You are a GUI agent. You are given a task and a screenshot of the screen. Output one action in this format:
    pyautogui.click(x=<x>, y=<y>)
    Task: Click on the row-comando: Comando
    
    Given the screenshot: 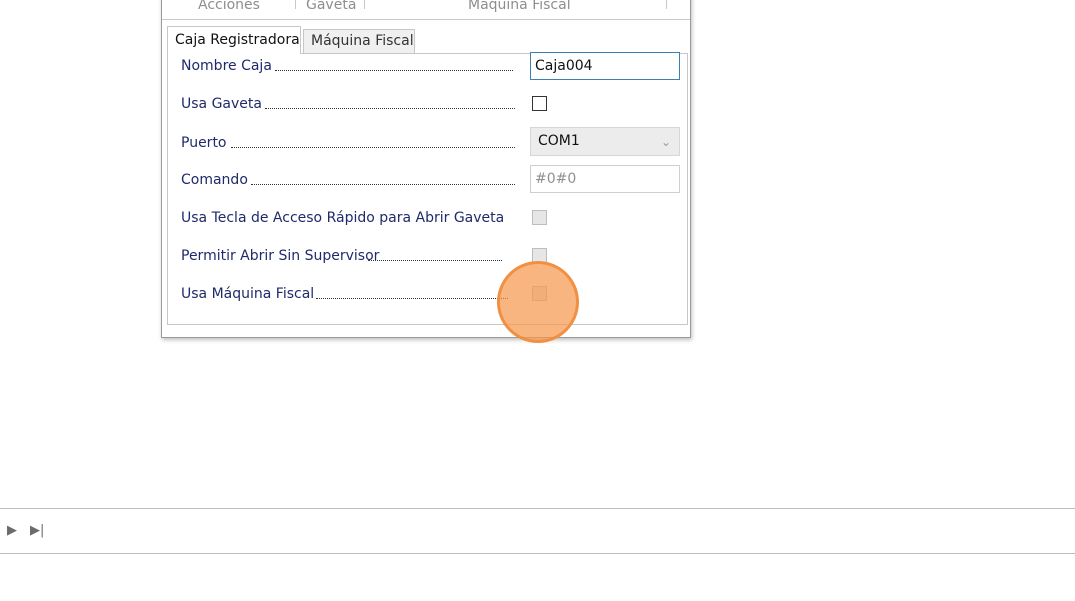 What is the action you would take?
    pyautogui.click(x=351, y=180)
    